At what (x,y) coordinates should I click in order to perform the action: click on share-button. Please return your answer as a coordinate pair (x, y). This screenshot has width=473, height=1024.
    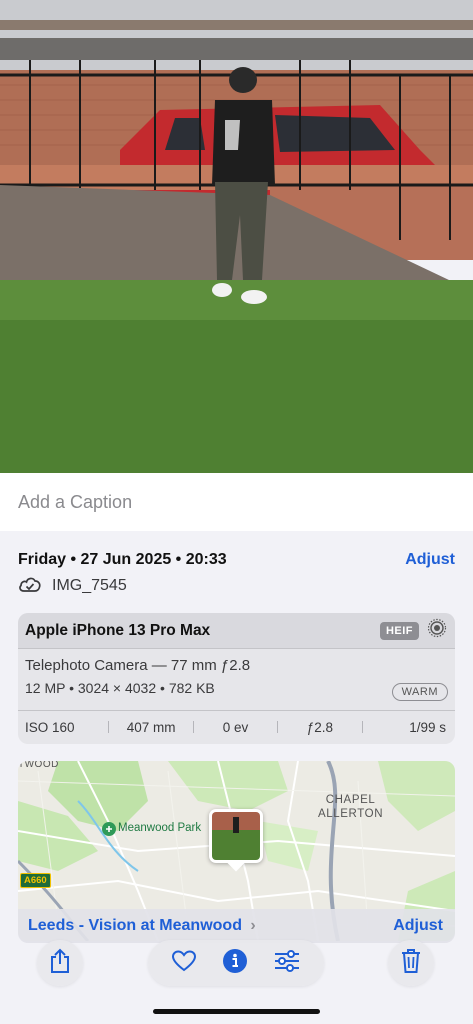
    Looking at the image, I should click on (60, 963).